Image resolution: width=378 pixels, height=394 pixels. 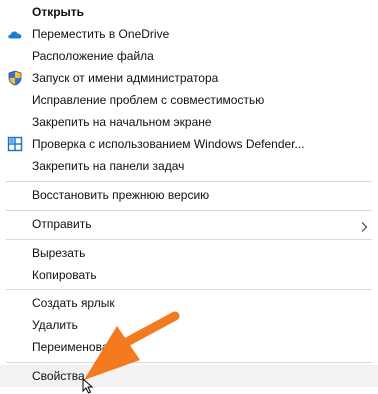 What do you see at coordinates (15, 34) in the screenshot?
I see `onedrive-cloud-icon` at bounding box center [15, 34].